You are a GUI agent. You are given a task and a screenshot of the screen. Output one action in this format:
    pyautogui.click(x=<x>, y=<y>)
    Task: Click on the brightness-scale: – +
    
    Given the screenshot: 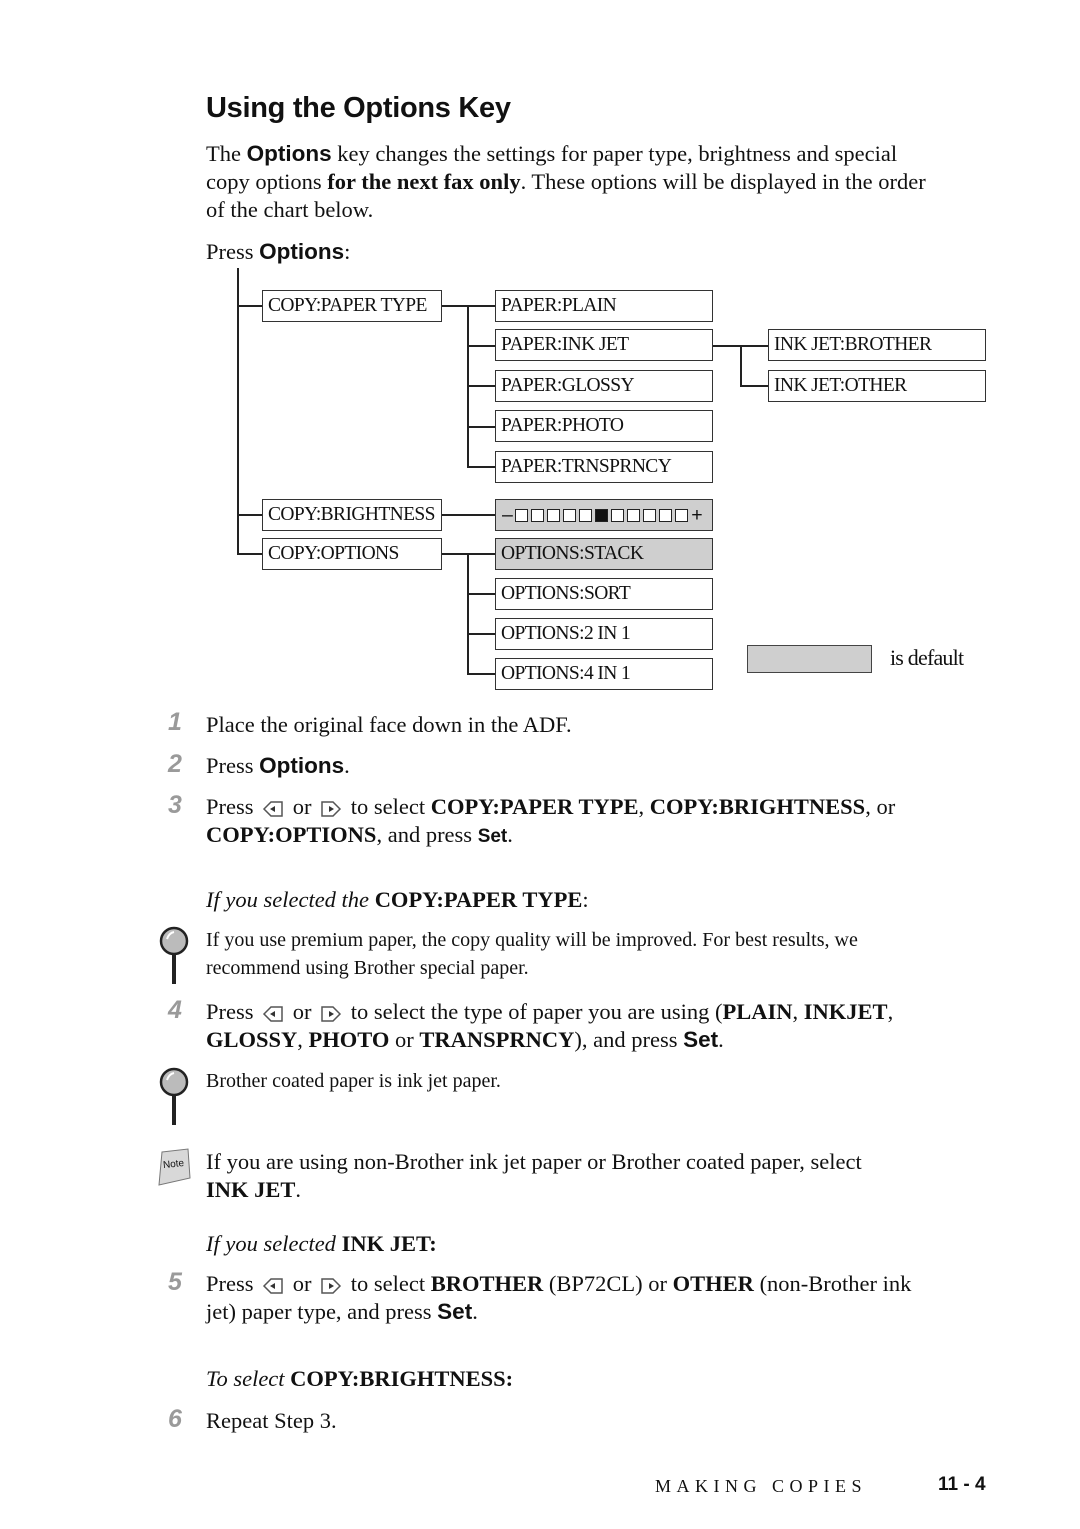 What is the action you would take?
    pyautogui.click(x=604, y=515)
    